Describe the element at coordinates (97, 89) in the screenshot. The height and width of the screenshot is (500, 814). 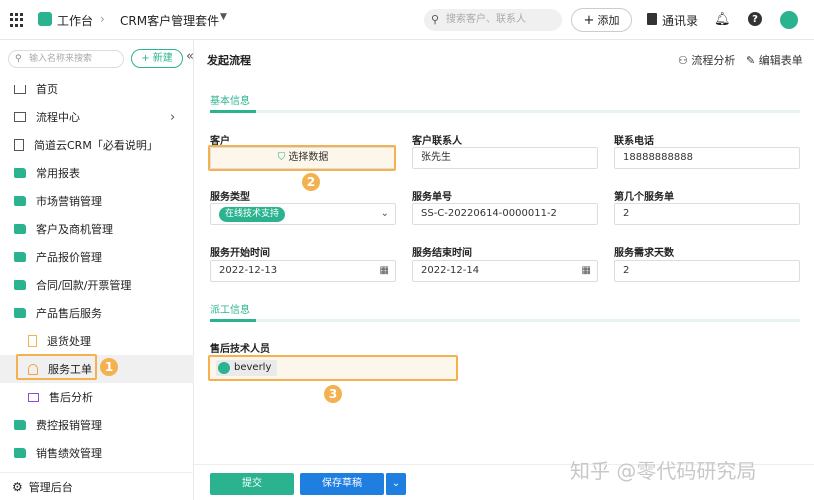
I see `sidebar-item-home: 首页` at that location.